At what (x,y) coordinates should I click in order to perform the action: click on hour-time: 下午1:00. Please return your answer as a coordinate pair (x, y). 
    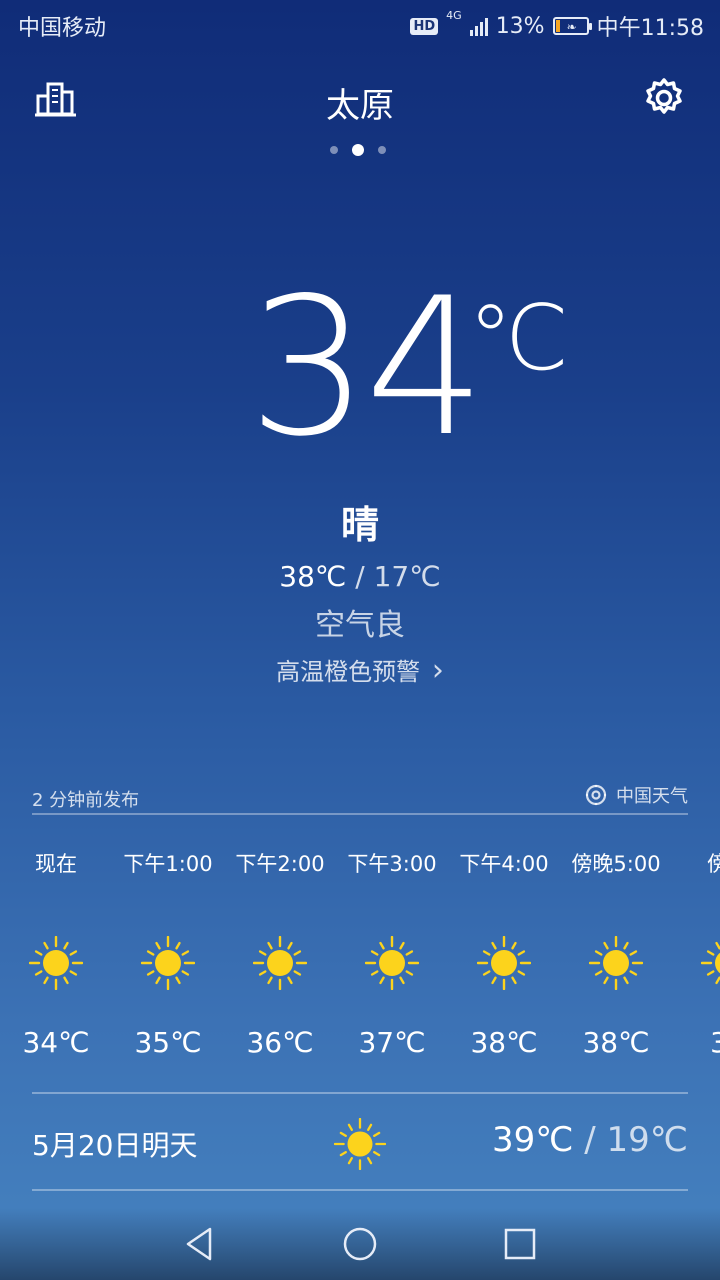
    Looking at the image, I should click on (168, 864).